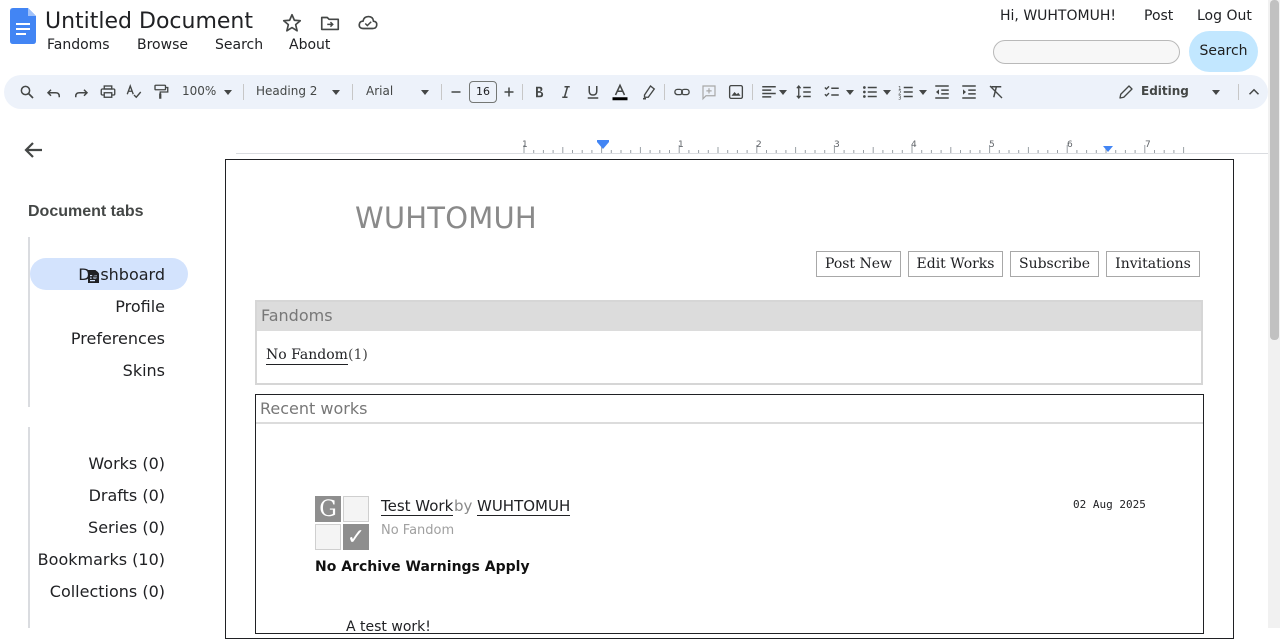  I want to click on menu-about: About, so click(309, 45).